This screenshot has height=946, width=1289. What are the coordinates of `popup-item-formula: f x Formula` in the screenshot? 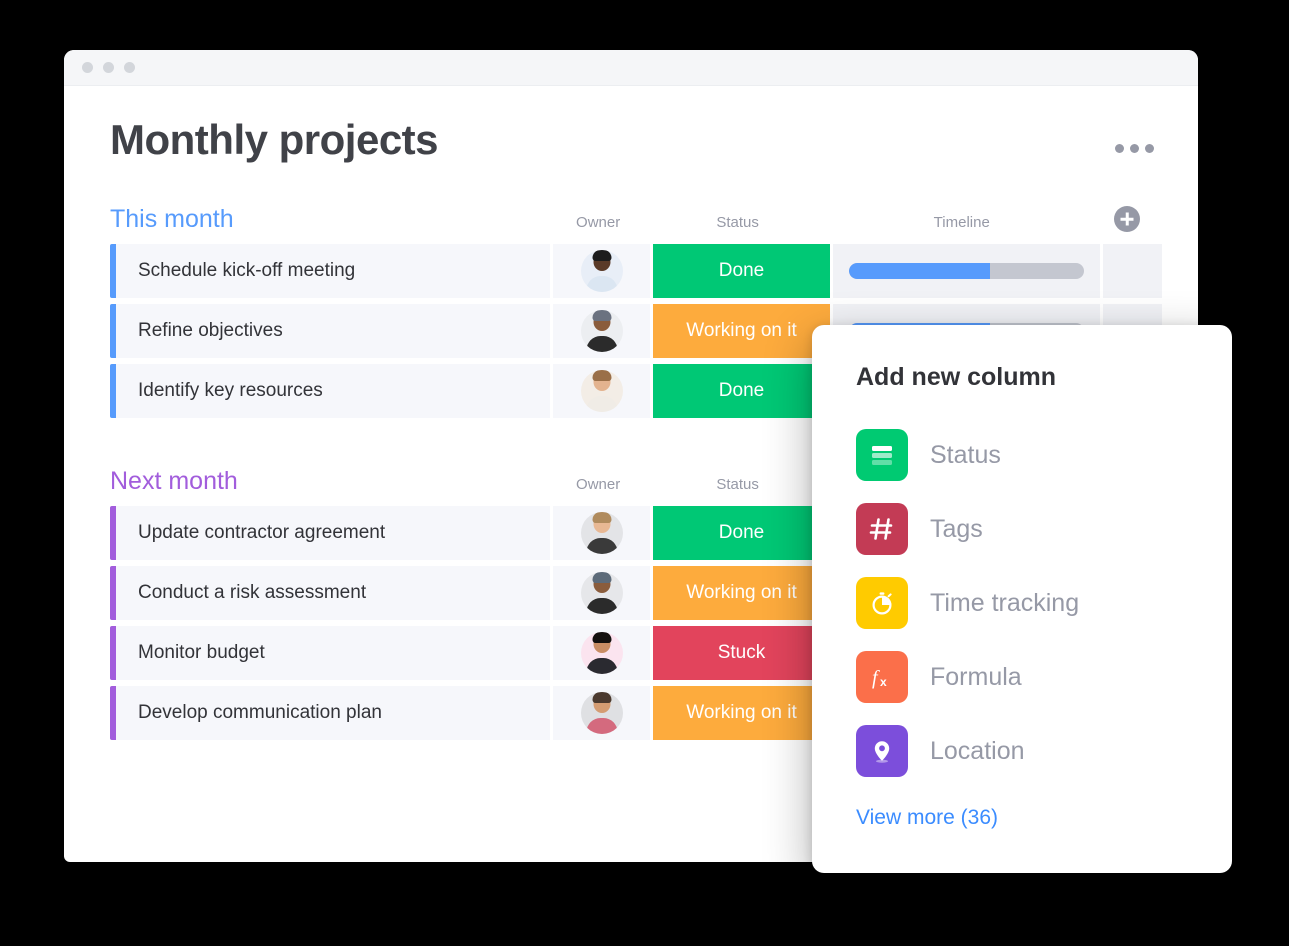 It's located at (1022, 677).